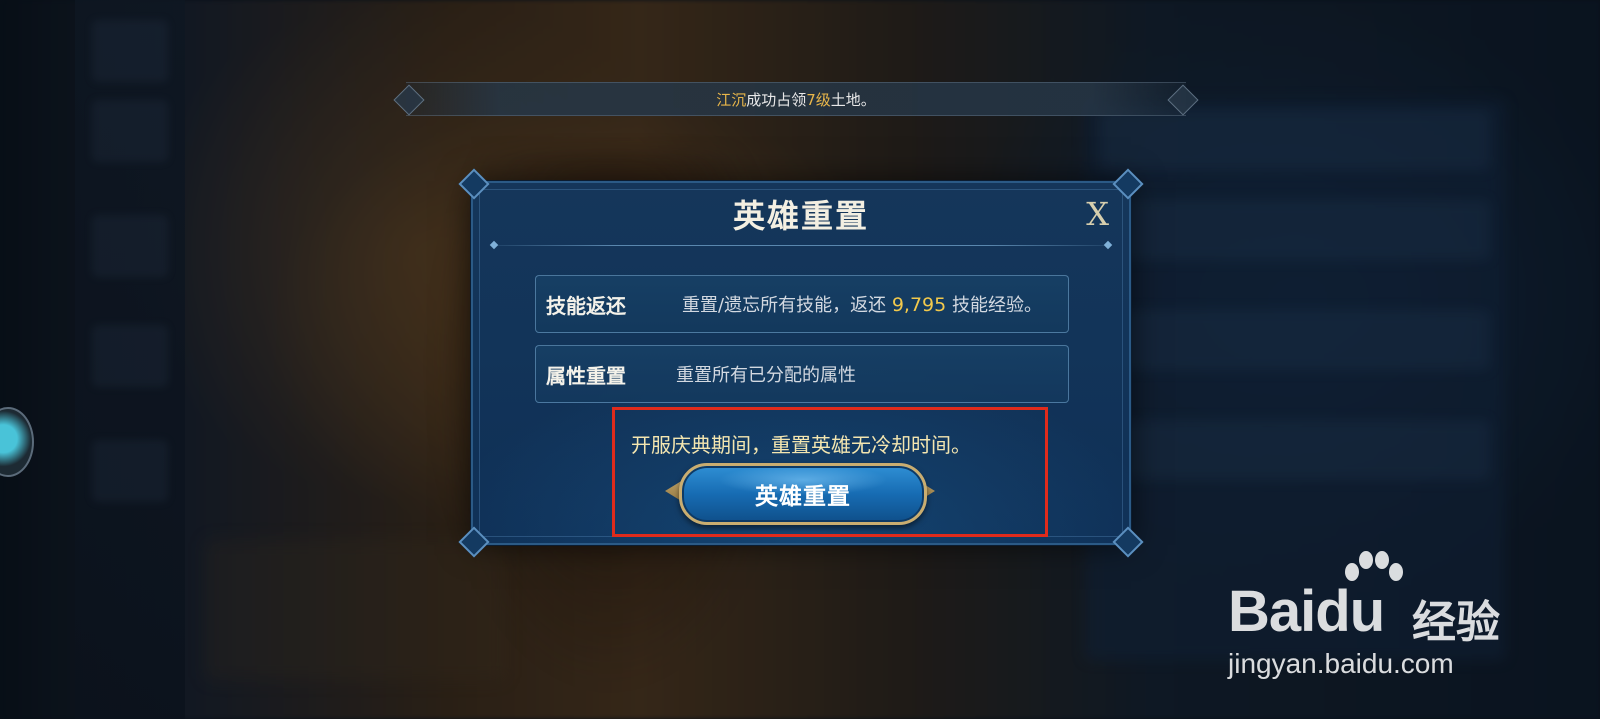 Image resolution: width=1600 pixels, height=719 pixels. I want to click on watermark-logo-cn: 经验, so click(1456, 622).